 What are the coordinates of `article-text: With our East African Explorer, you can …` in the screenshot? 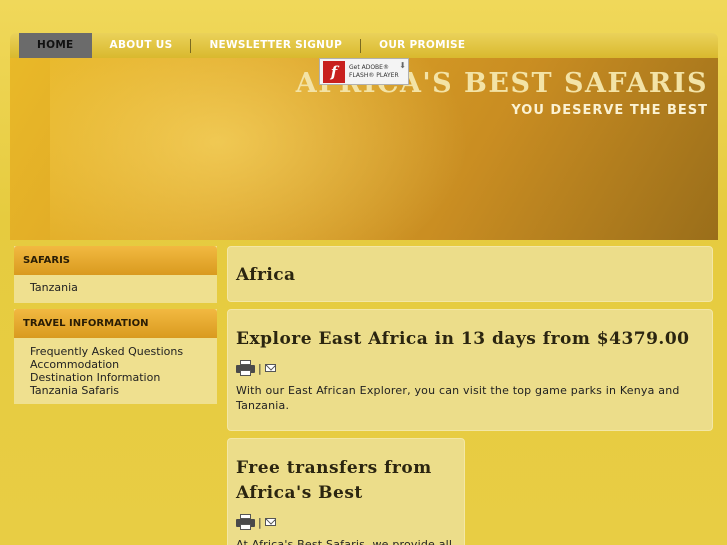 It's located at (458, 398).